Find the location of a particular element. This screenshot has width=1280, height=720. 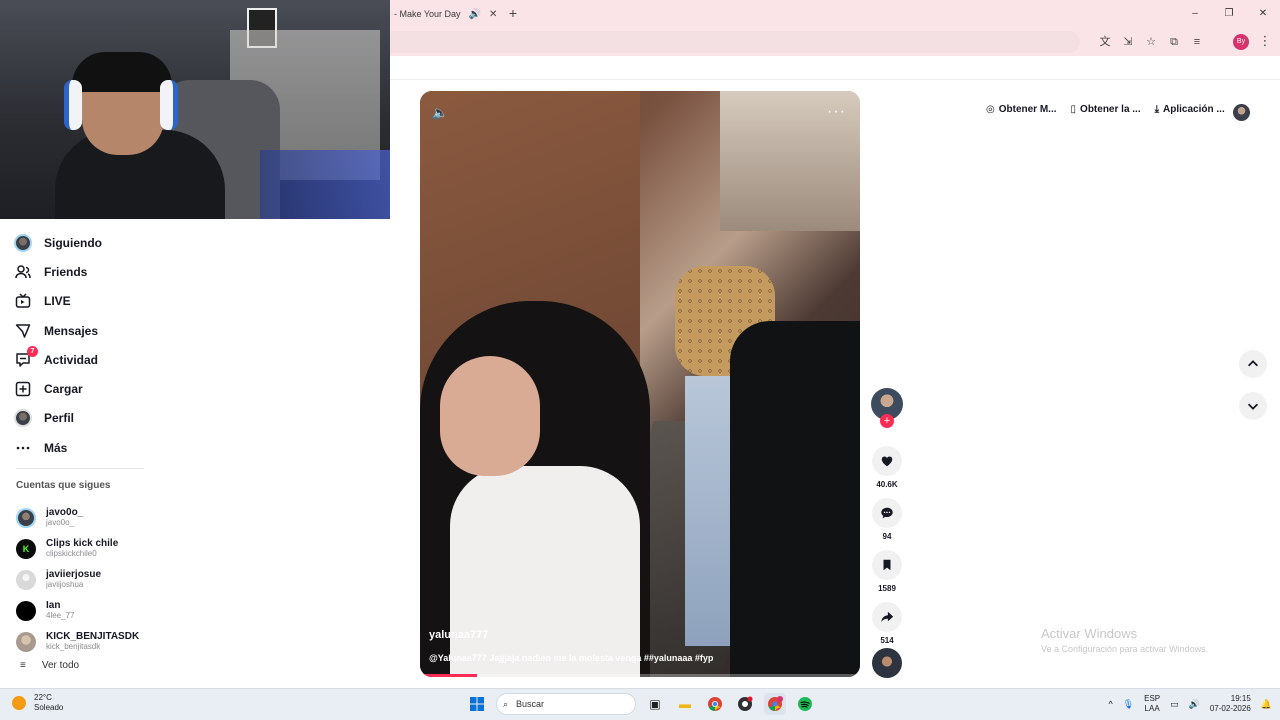

list-item: javo0o_ javo0o_ is located at coordinates (96, 517).